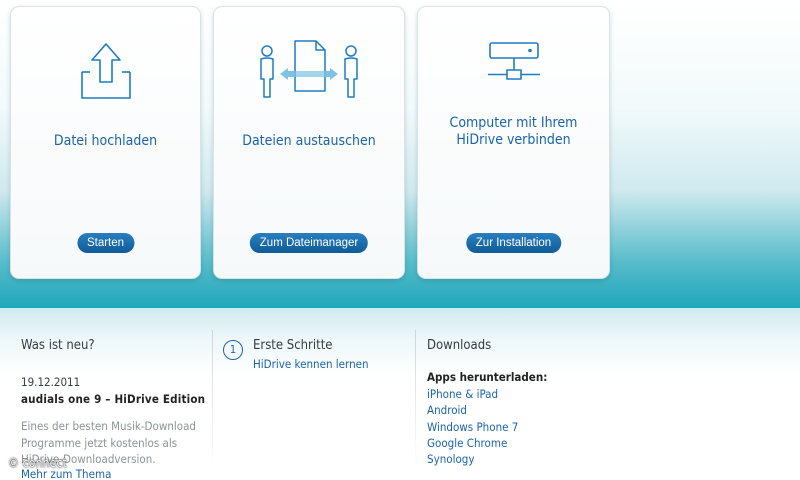 The height and width of the screenshot is (480, 800). I want to click on exchange-card: Dateien austauschen Zum Dateimanager, so click(309, 142).